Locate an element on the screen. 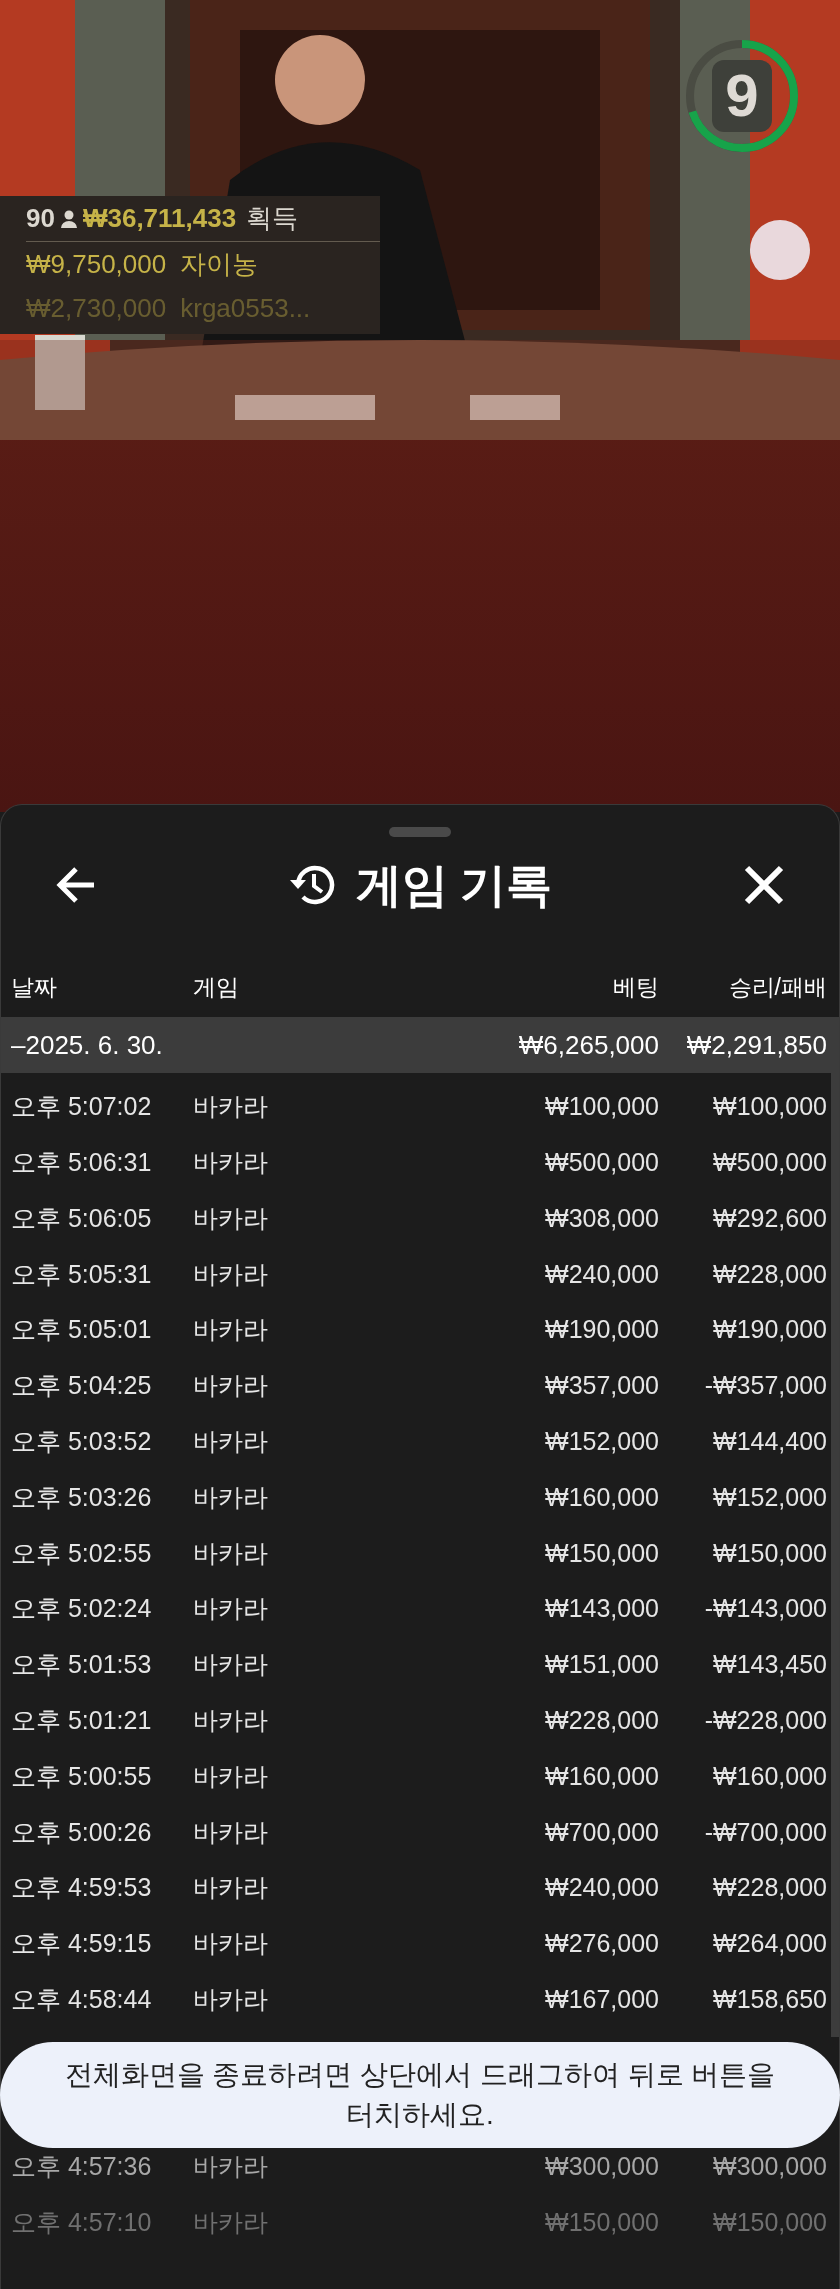 The image size is (840, 2289). table-cell-text: -₩228,000 is located at coordinates (765, 1720).